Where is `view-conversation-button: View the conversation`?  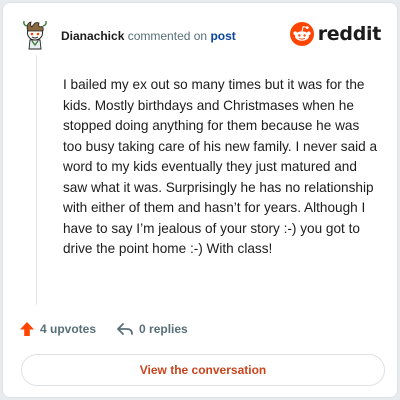 view-conversation-button: View the conversation is located at coordinates (203, 370).